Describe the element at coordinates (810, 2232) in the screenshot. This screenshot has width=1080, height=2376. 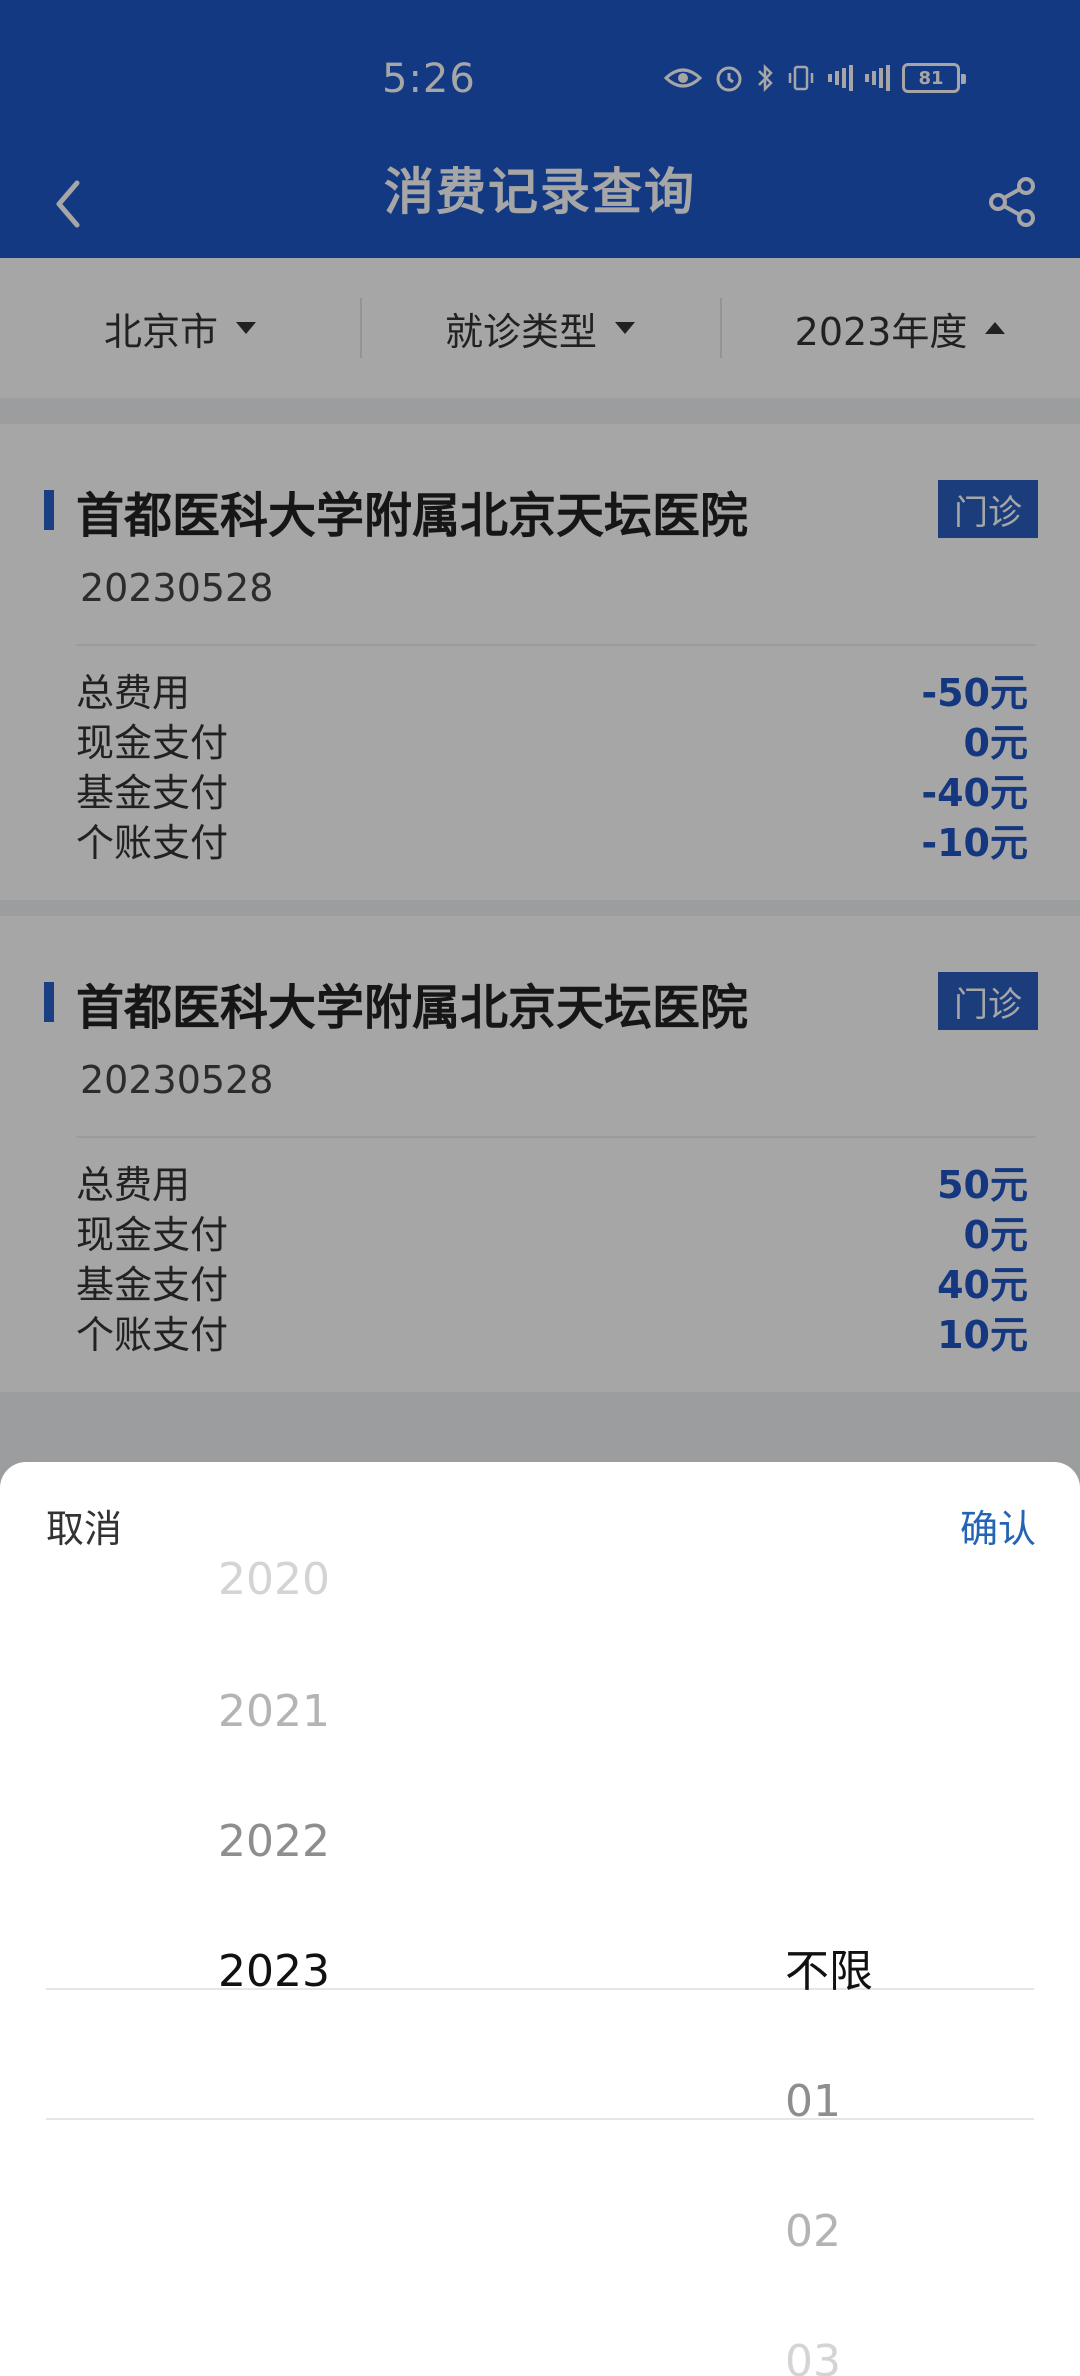
I see `month-option: 02` at that location.